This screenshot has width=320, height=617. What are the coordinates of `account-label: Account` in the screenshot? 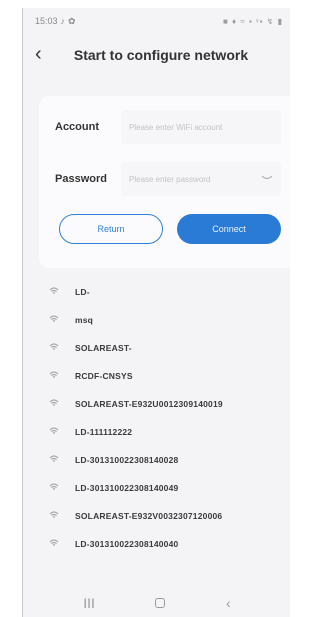 It's located at (77, 127).